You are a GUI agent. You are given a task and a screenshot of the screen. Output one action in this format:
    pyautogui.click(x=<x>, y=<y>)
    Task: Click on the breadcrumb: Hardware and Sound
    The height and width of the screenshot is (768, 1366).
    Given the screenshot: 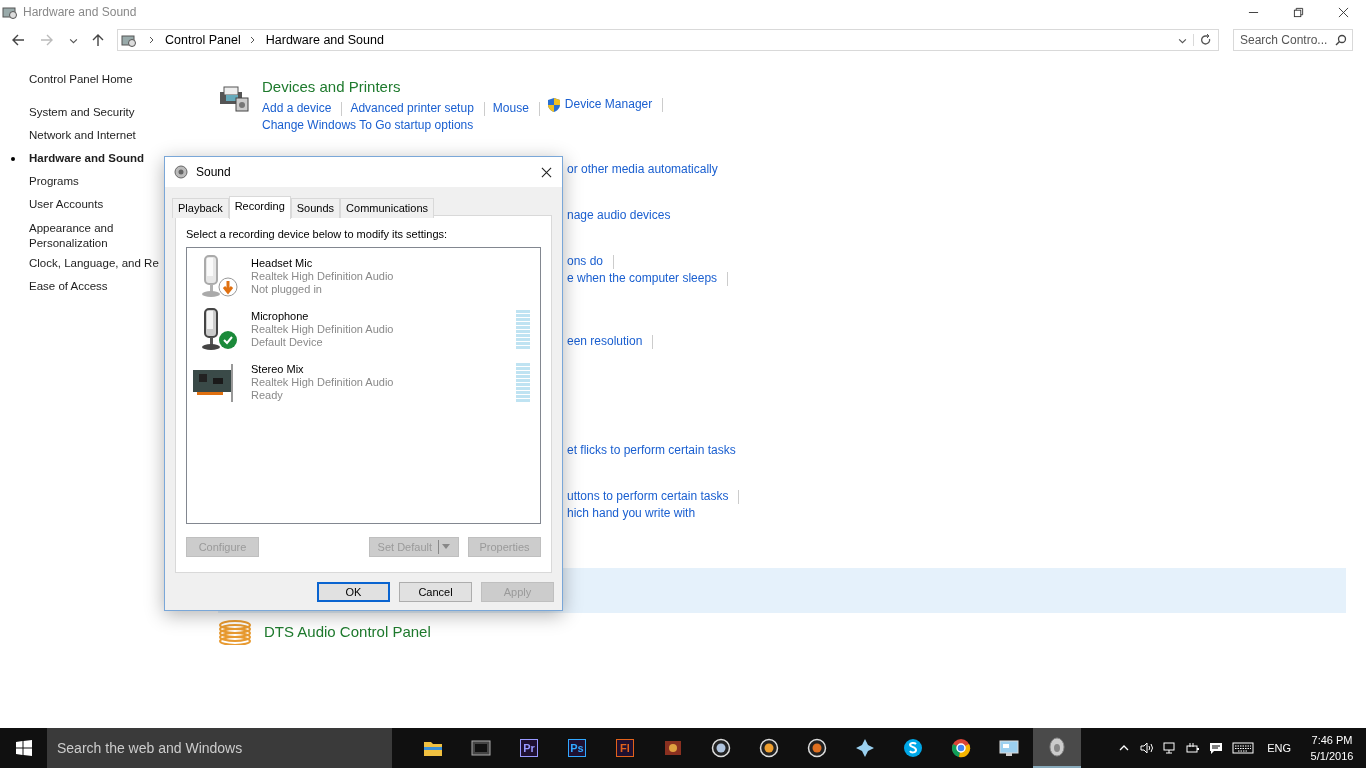 What is the action you would take?
    pyautogui.click(x=324, y=40)
    